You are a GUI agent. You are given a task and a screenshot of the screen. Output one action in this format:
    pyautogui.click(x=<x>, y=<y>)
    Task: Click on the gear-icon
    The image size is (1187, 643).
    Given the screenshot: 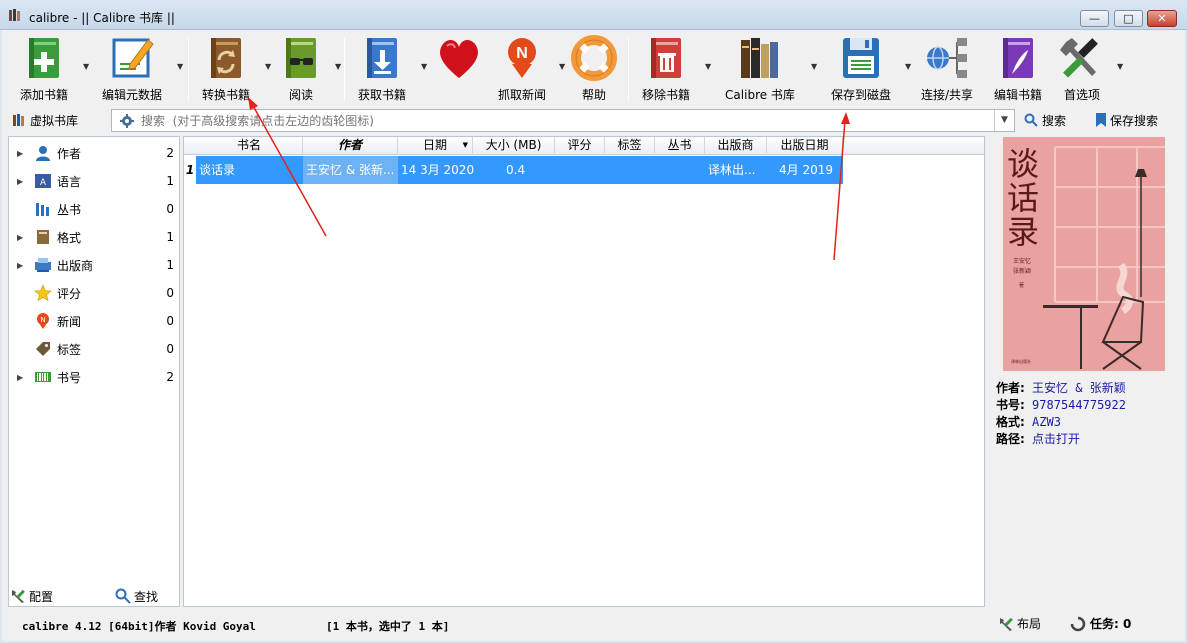 What is the action you would take?
    pyautogui.click(x=127, y=121)
    